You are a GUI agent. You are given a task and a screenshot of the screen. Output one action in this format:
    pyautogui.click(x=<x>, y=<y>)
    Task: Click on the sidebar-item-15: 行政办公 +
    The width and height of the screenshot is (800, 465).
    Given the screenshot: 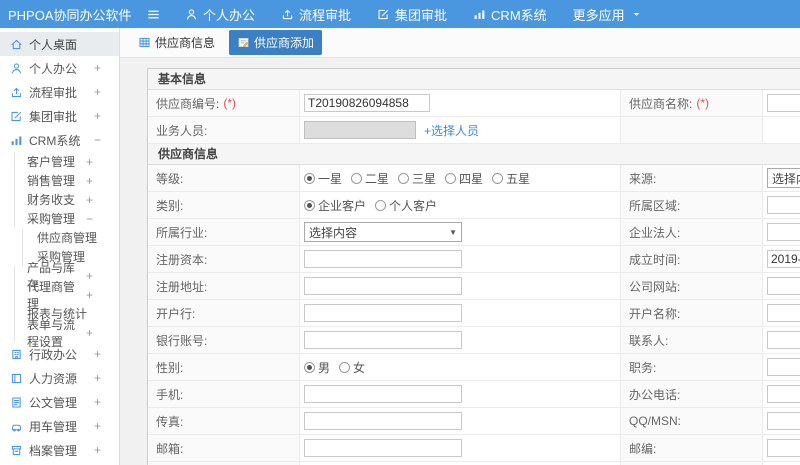 What is the action you would take?
    pyautogui.click(x=59, y=354)
    